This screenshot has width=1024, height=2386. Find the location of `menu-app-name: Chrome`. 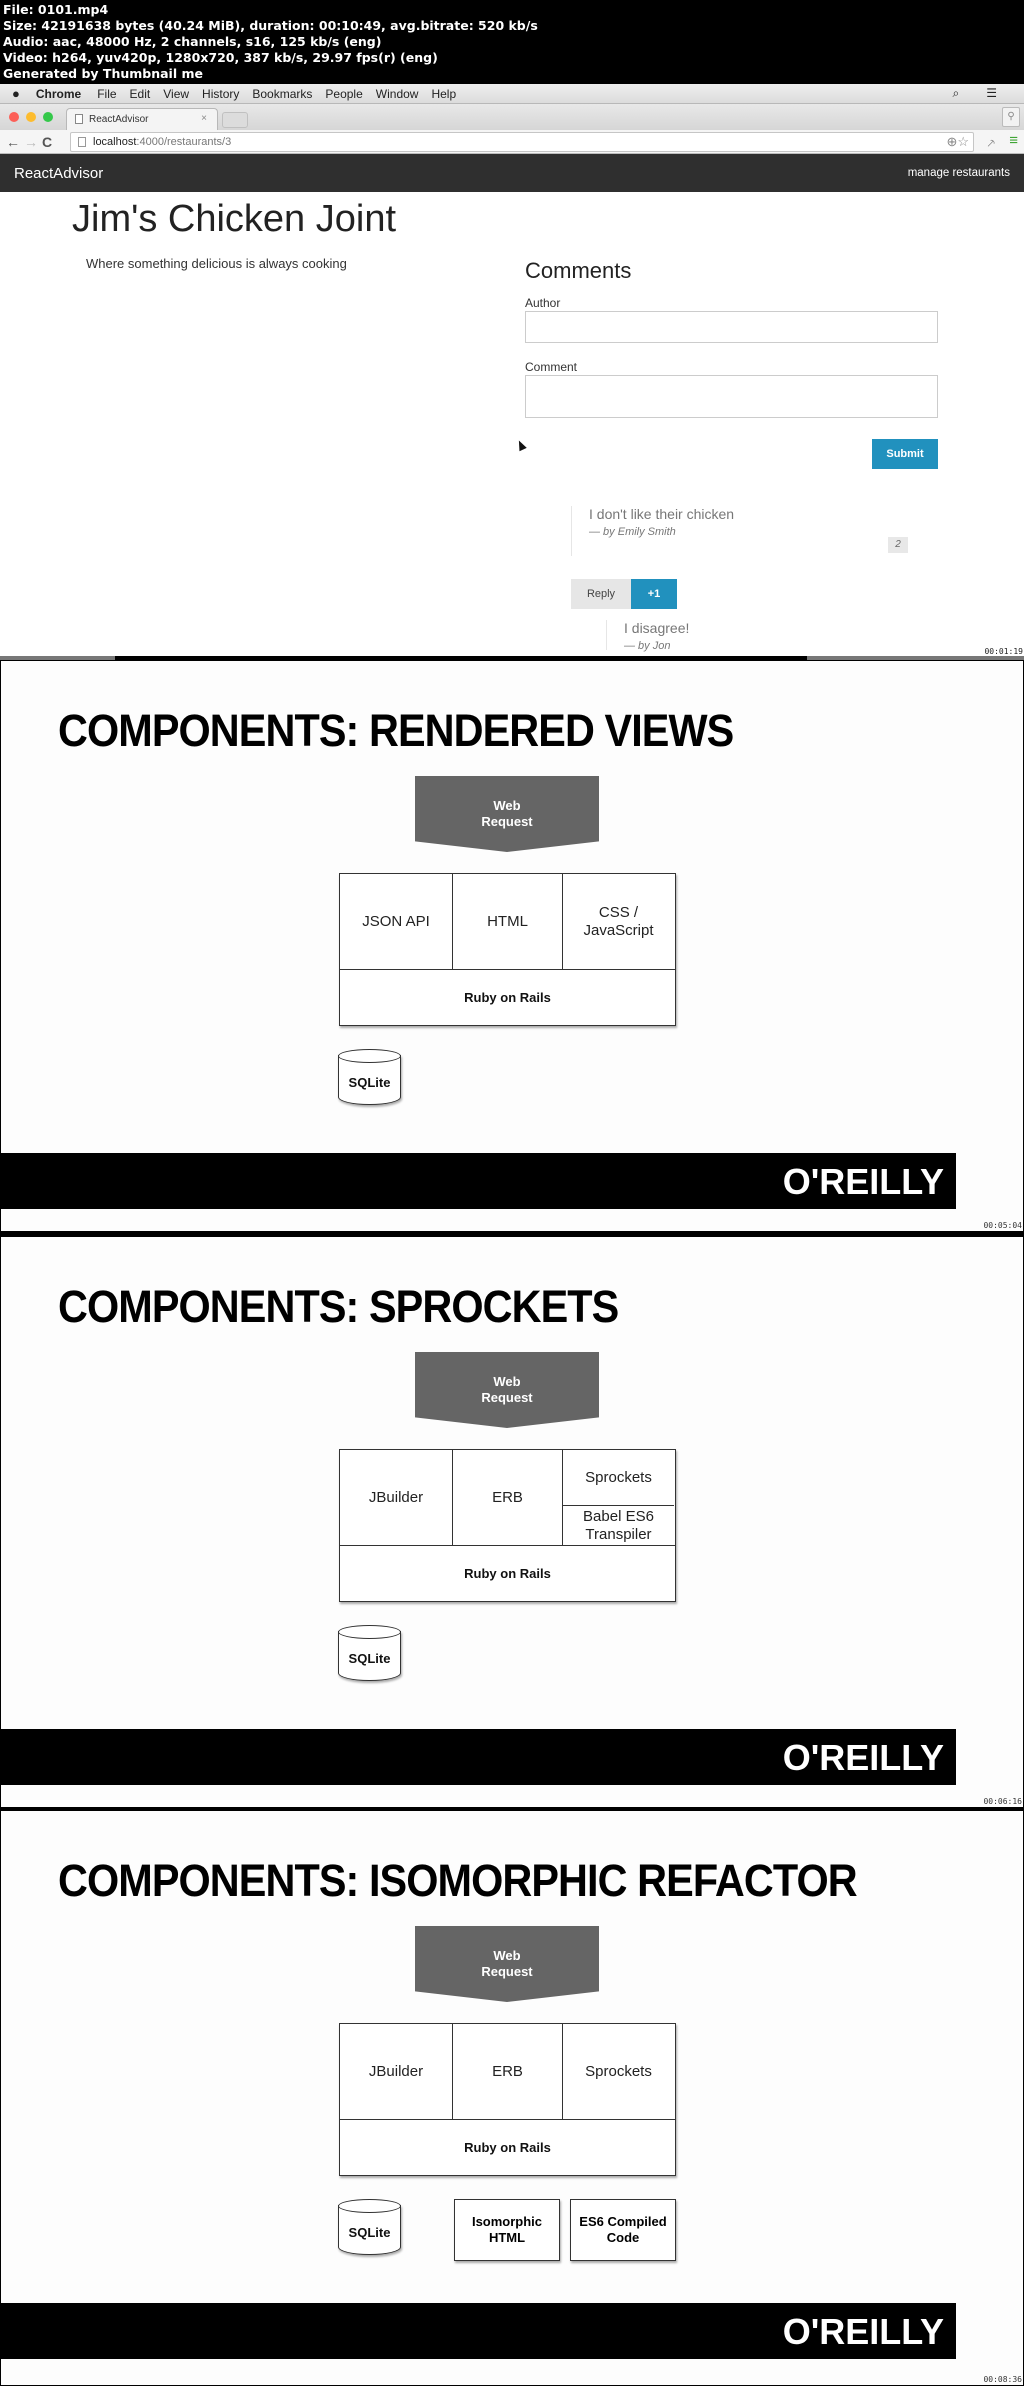

menu-app-name: Chrome is located at coordinates (58, 94).